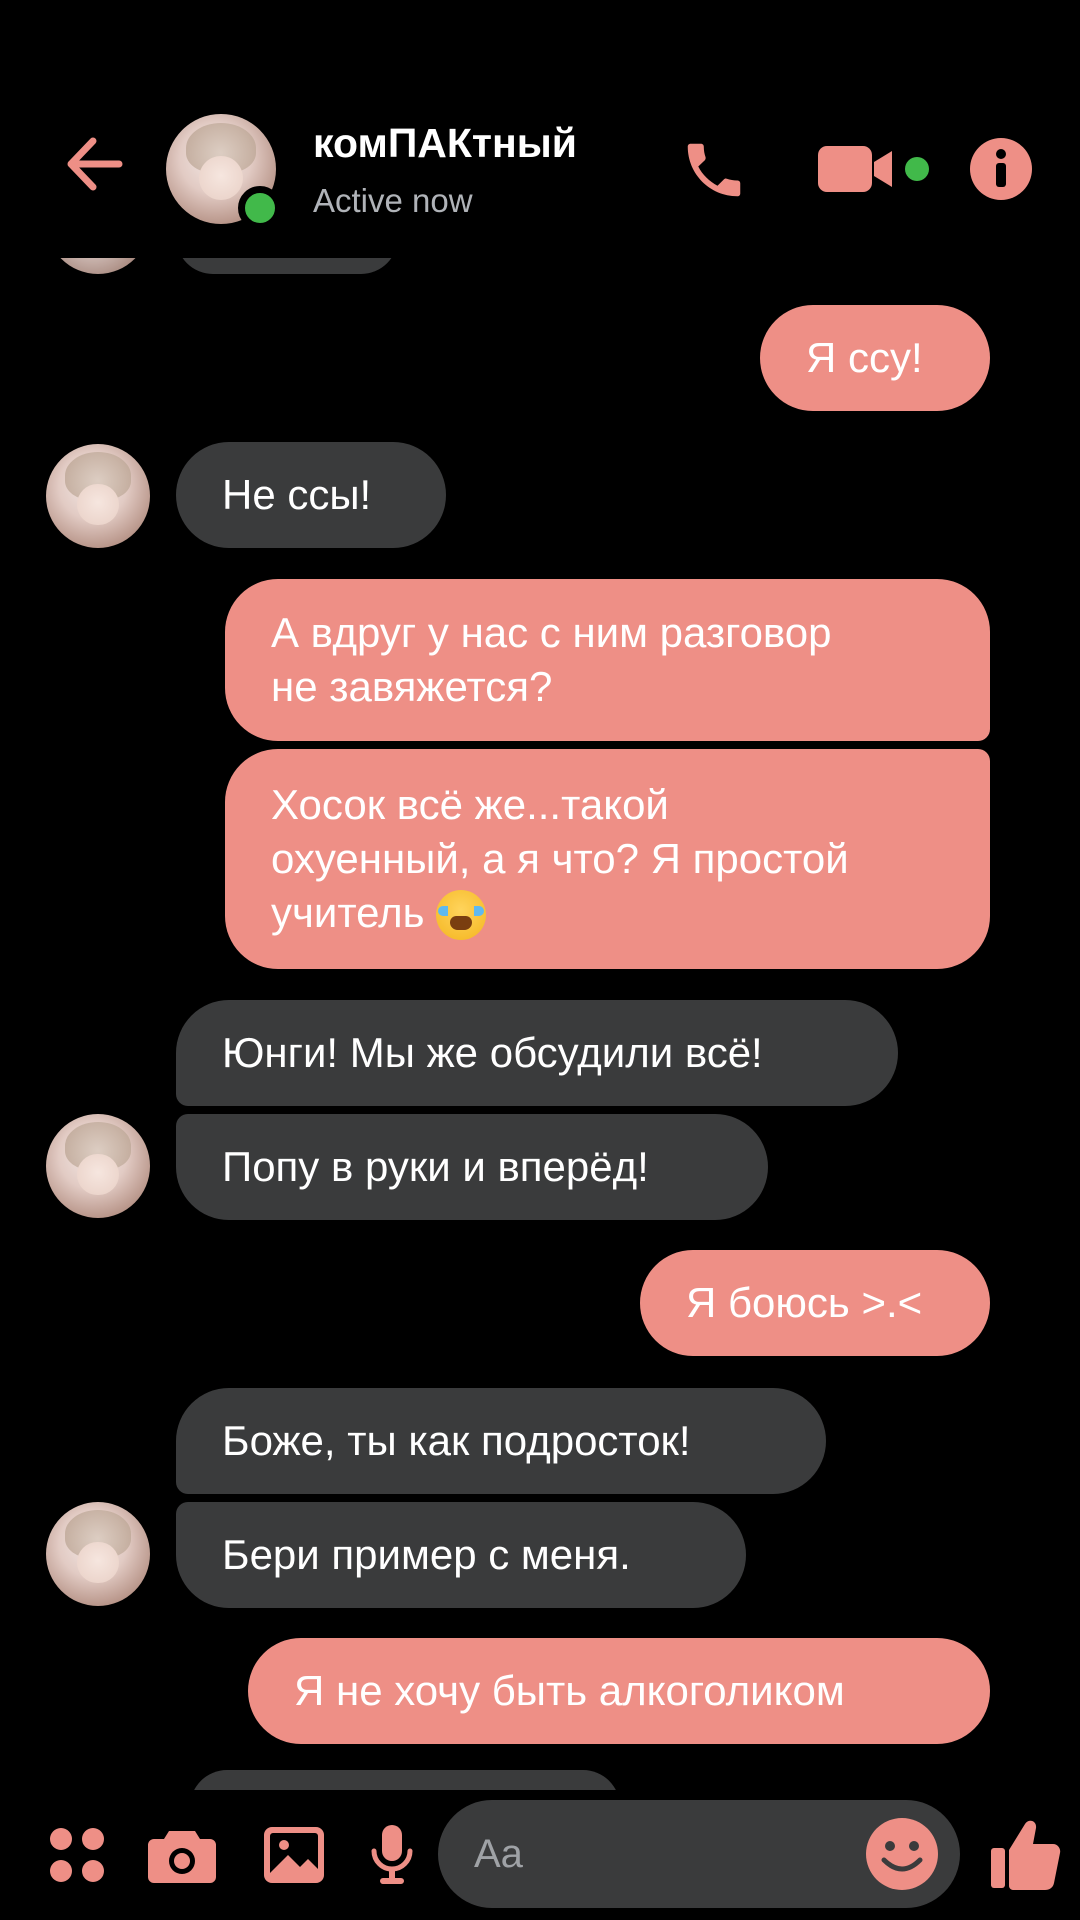  I want to click on emoji-button, so click(902, 1854).